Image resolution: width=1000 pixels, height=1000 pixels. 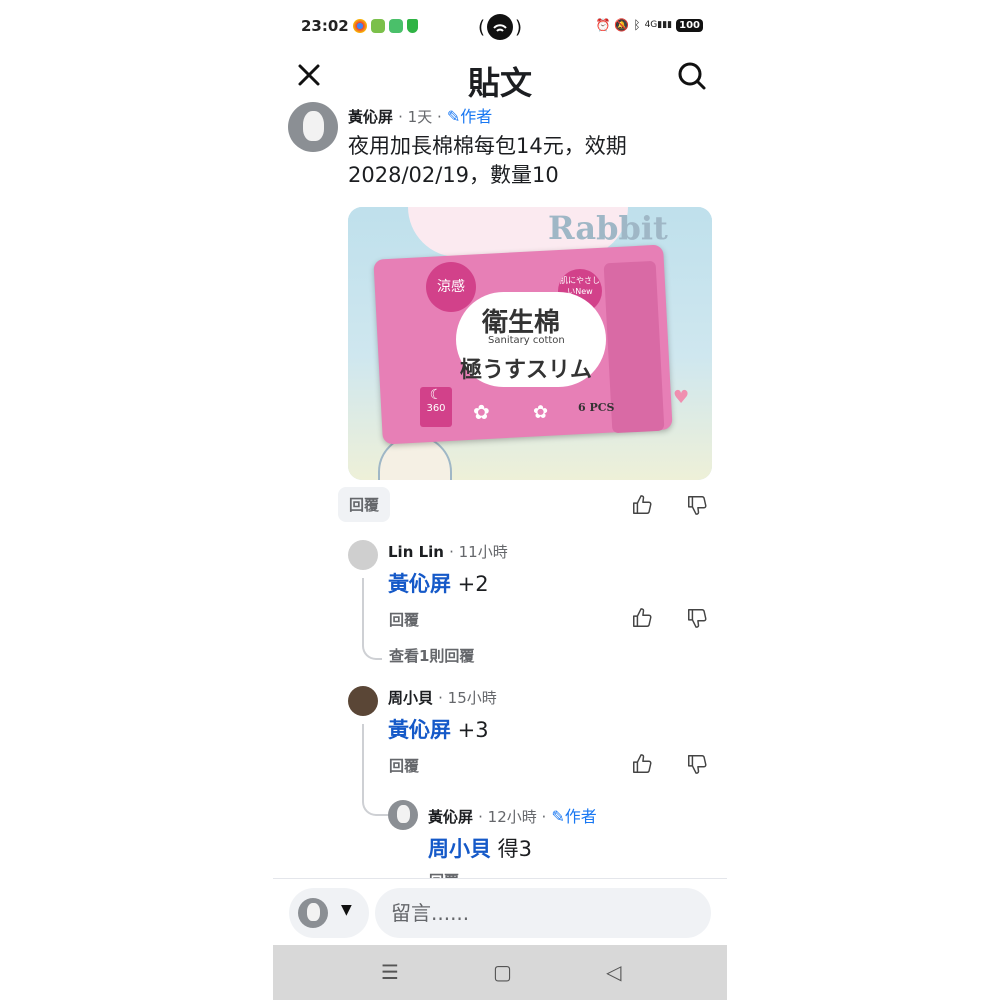 I want to click on comment-meta: Lin Lin · 11小時, so click(x=448, y=551).